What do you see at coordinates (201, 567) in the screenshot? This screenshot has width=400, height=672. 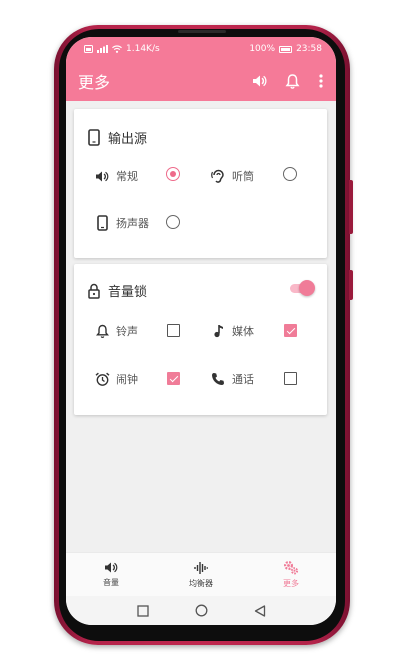 I see `equalizer-icon` at bounding box center [201, 567].